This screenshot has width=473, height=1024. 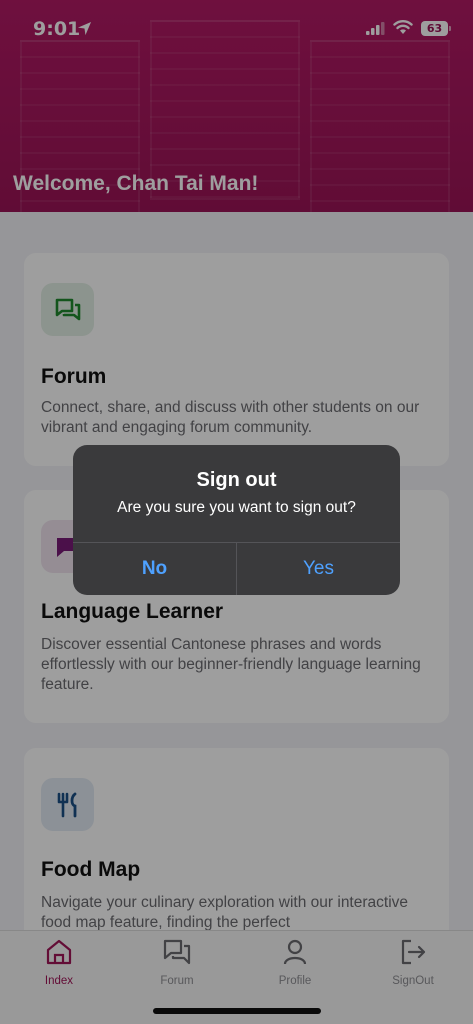 What do you see at coordinates (154, 569) in the screenshot?
I see `no-button: No` at bounding box center [154, 569].